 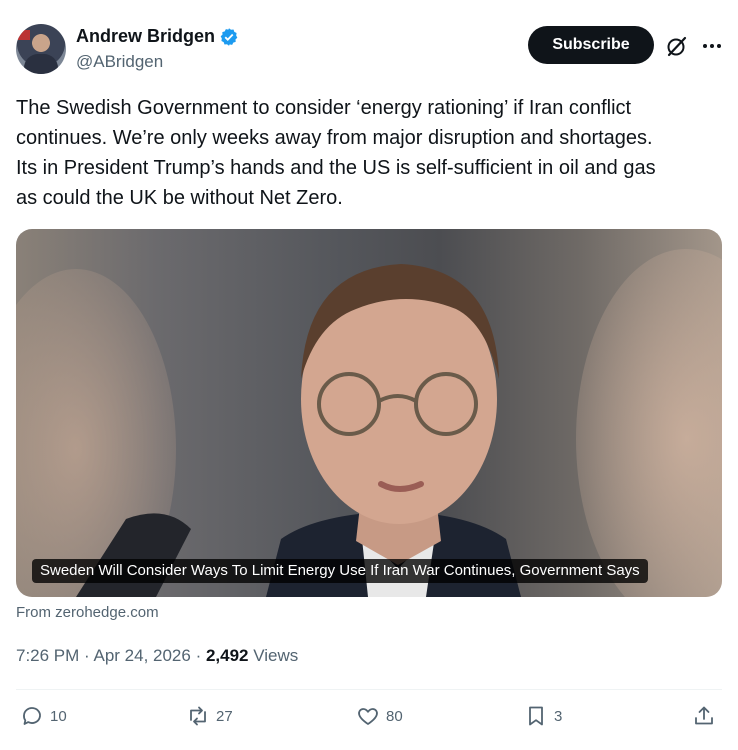 I want to click on verified-badge-icon, so click(x=229, y=36).